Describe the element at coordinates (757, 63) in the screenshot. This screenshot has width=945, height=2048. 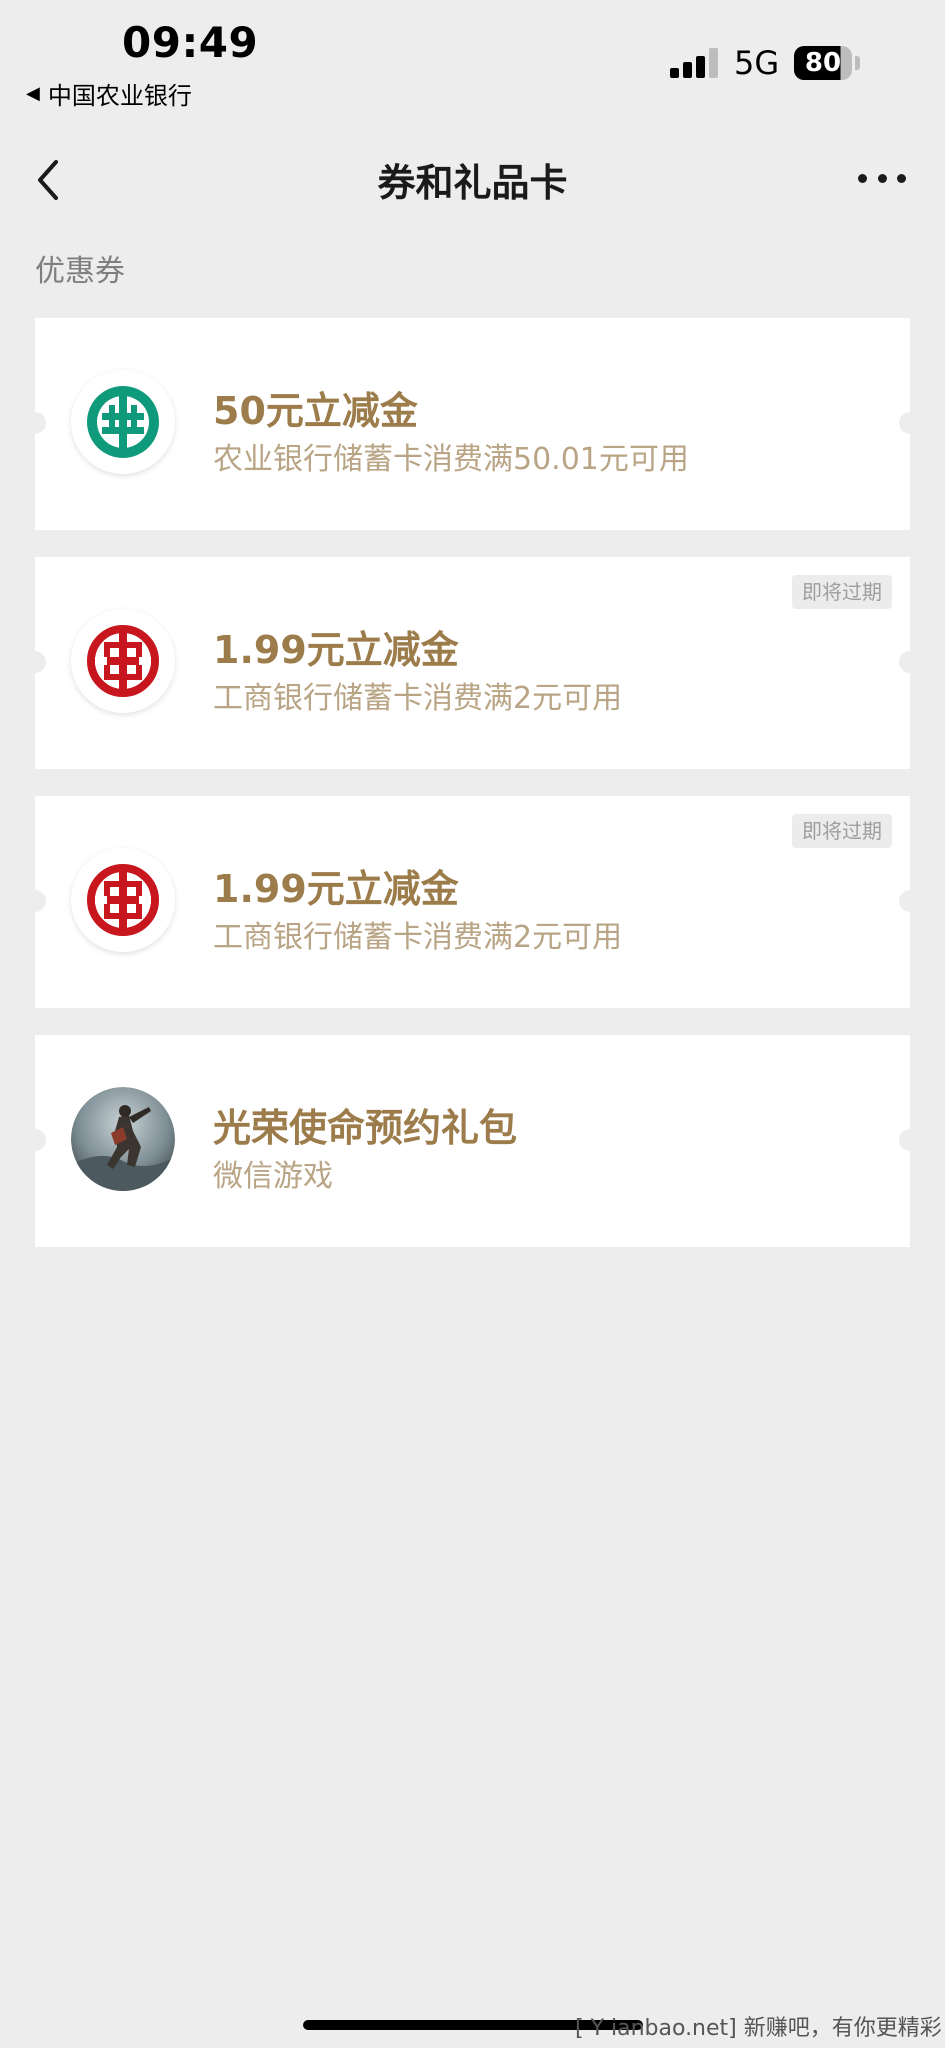
I see `network-type: 5G` at that location.